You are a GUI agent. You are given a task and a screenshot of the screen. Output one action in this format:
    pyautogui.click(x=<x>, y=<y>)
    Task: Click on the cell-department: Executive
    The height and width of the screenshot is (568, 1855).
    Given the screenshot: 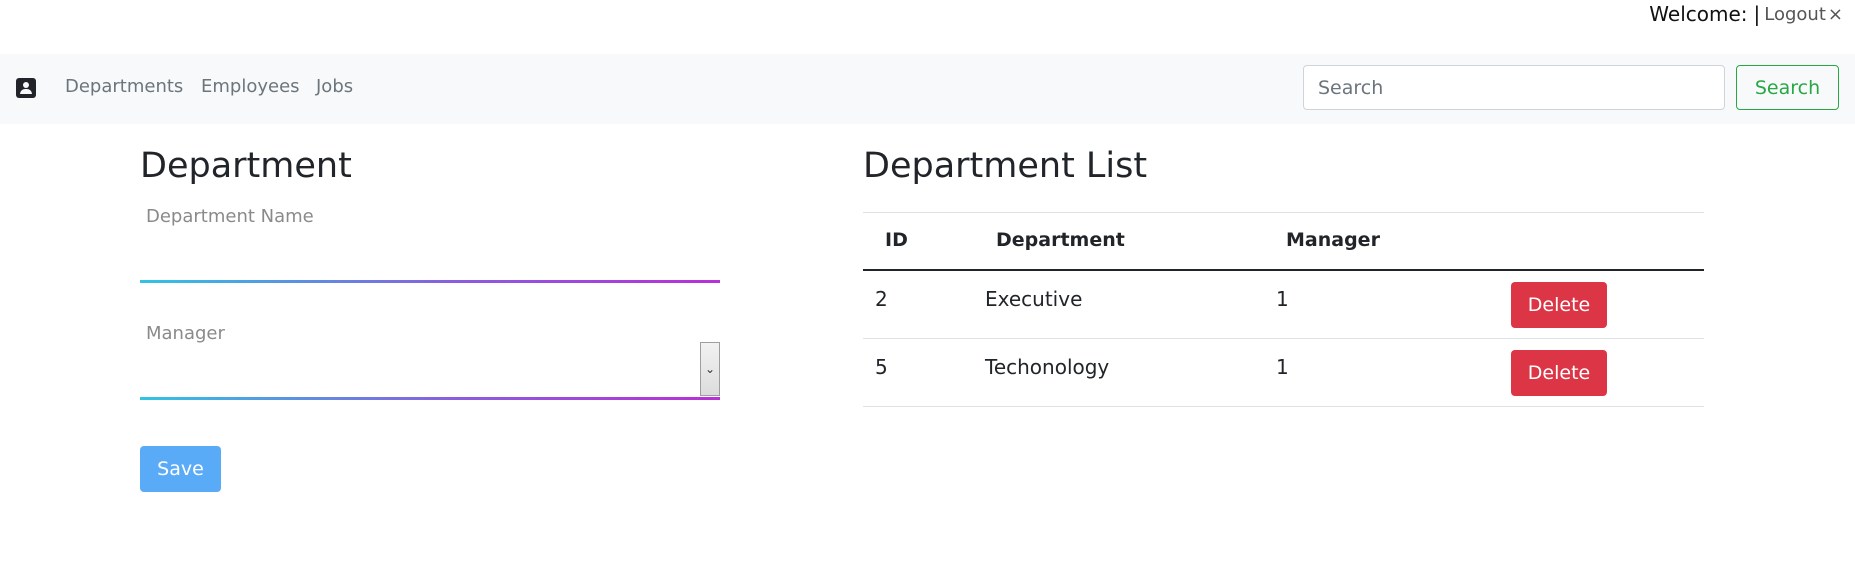 What is the action you would take?
    pyautogui.click(x=1034, y=299)
    